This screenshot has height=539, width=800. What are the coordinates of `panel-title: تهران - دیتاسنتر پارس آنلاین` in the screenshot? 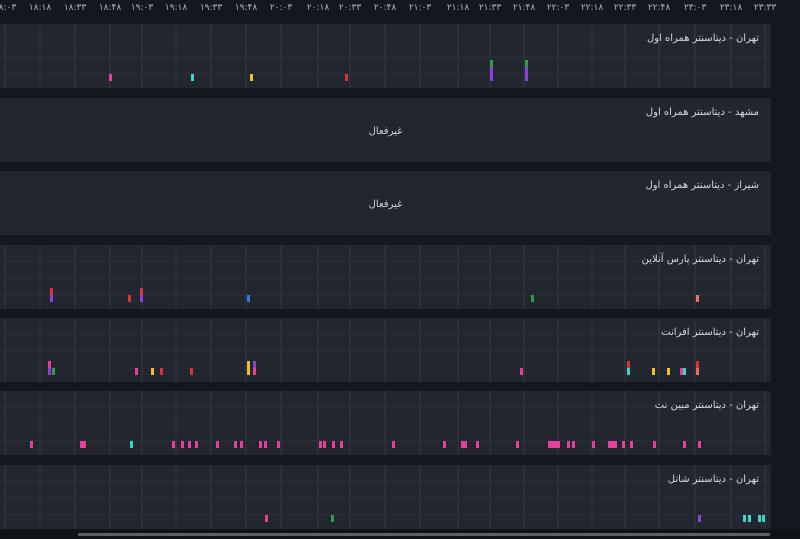 It's located at (700, 259).